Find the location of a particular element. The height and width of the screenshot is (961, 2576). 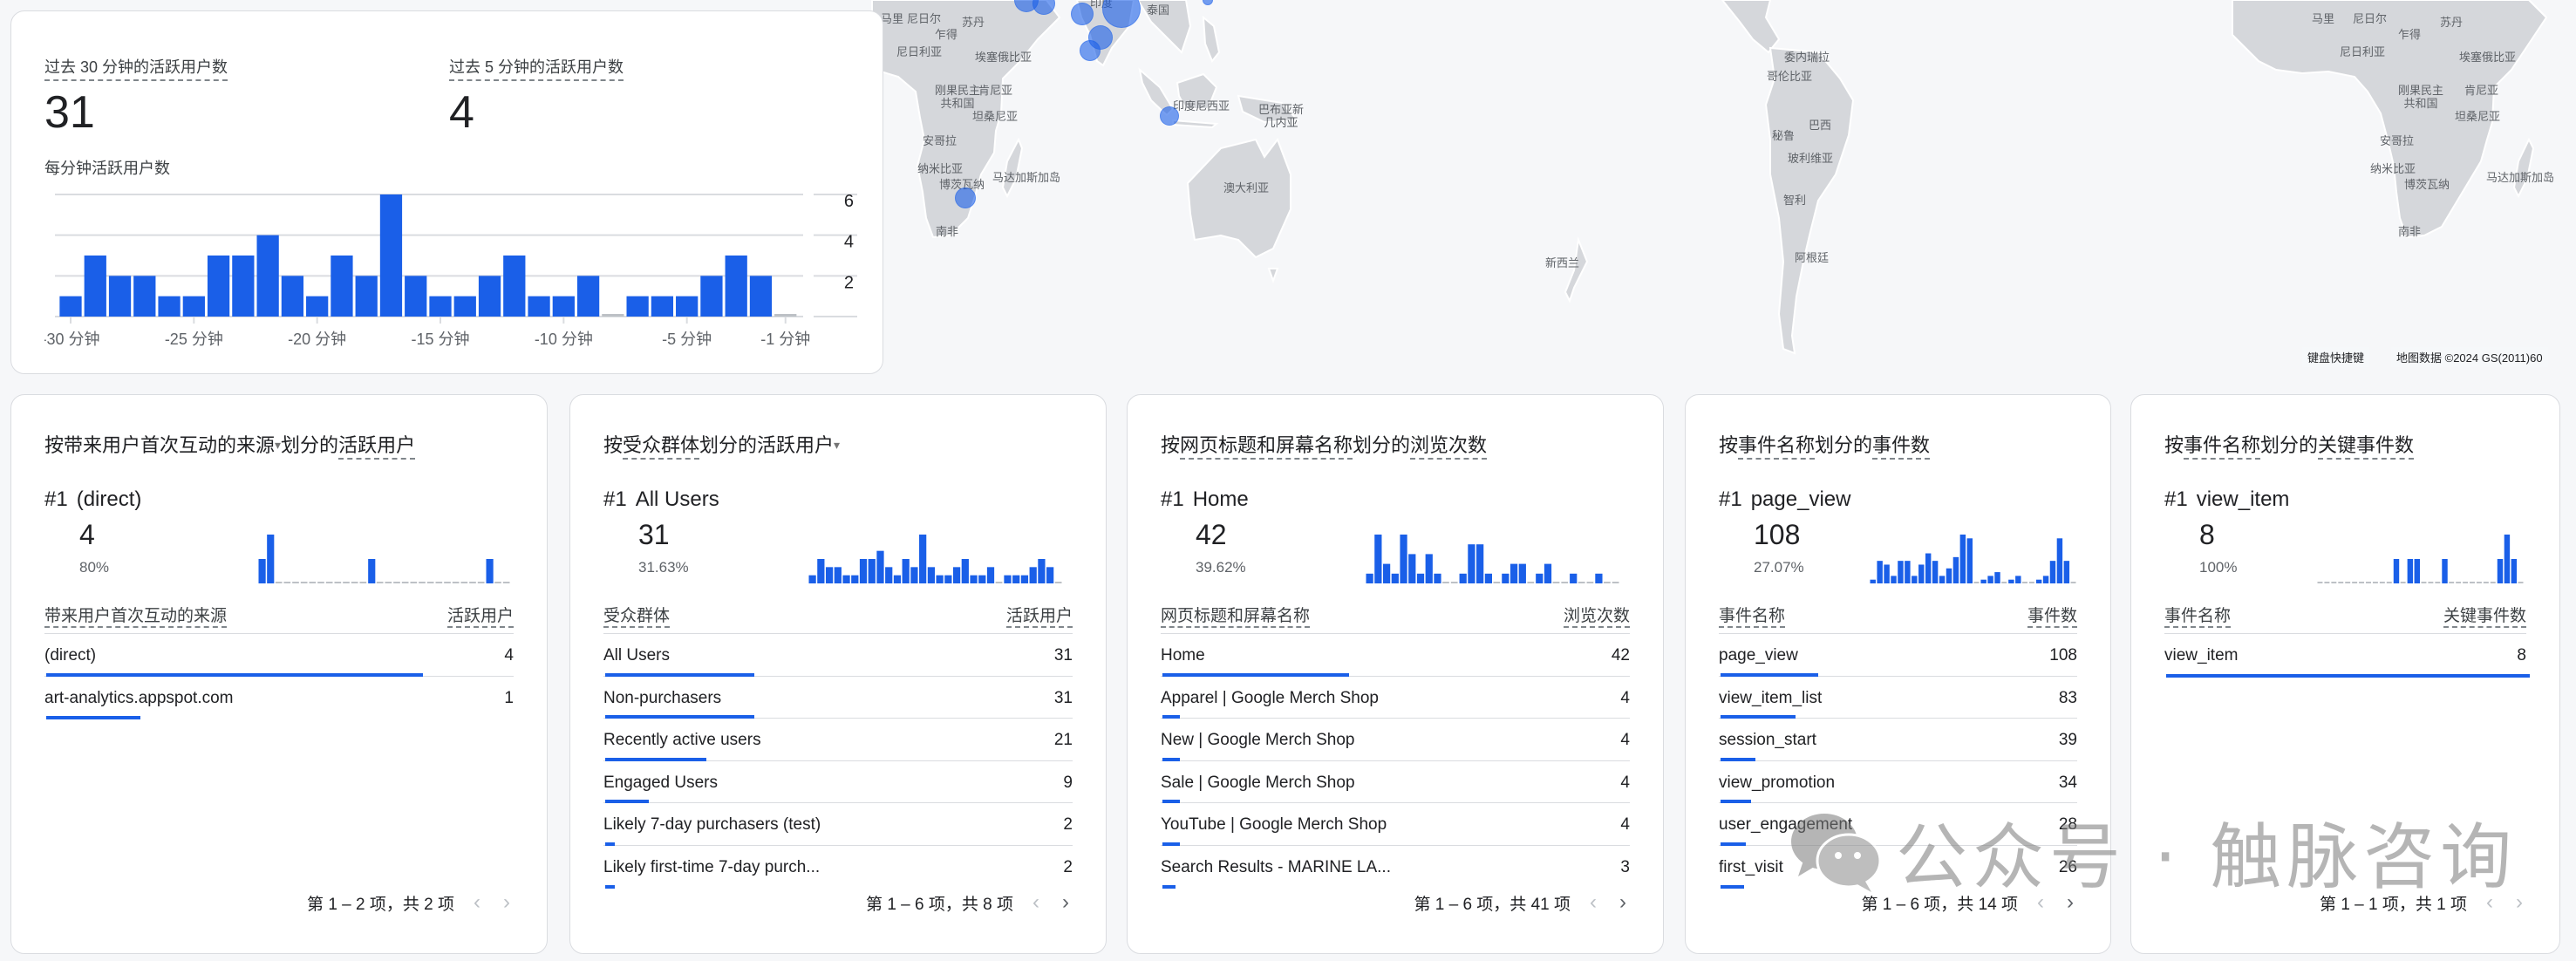

metric-column-header: 关键事件数 is located at coordinates (2484, 616).